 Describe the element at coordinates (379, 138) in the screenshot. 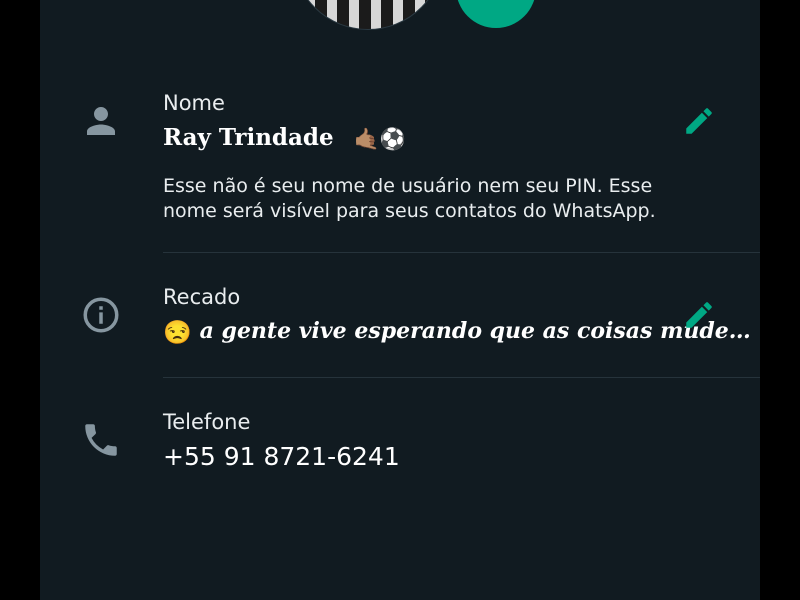

I see `name-emojis: 🤙🏽⚽` at that location.